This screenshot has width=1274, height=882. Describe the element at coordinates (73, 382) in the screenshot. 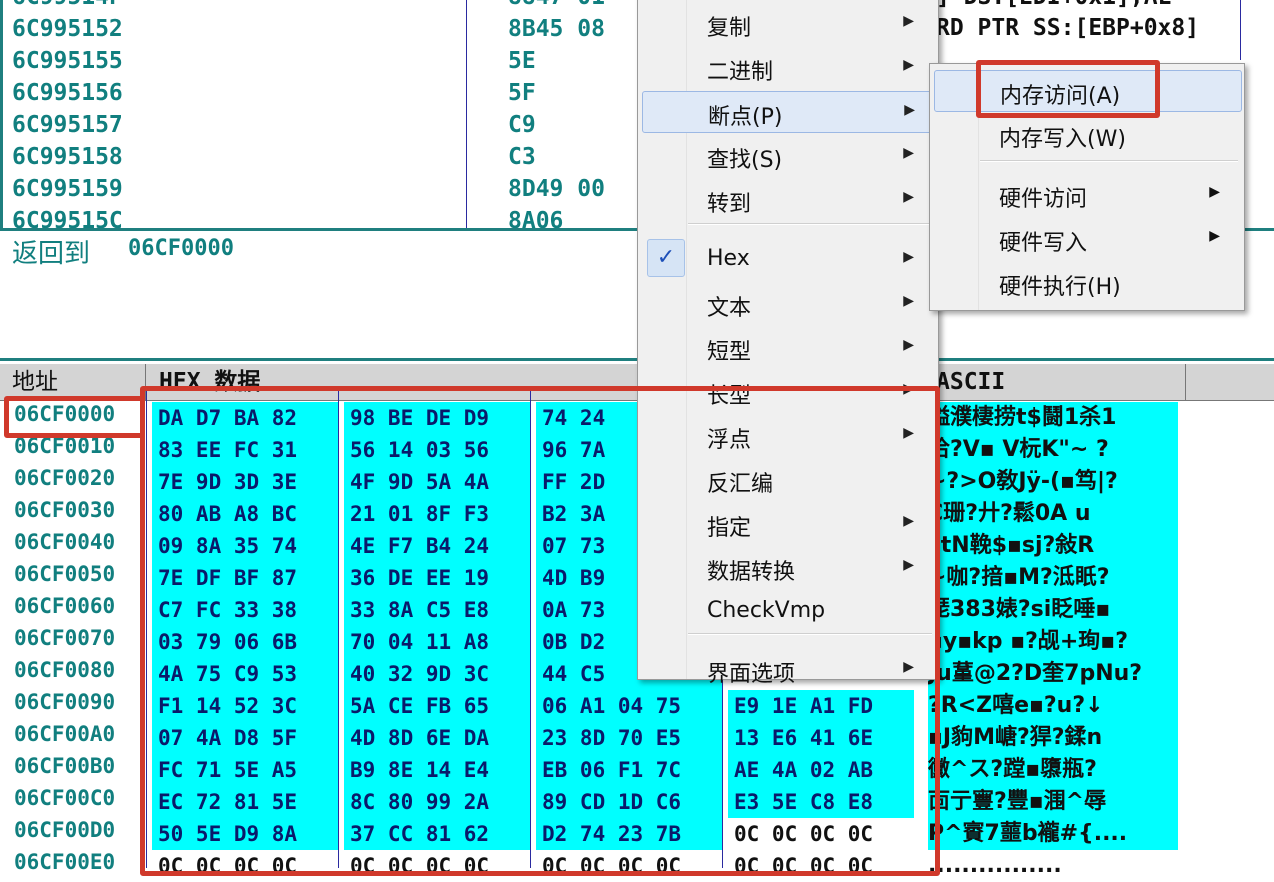

I see `column-header-address: 地址` at that location.